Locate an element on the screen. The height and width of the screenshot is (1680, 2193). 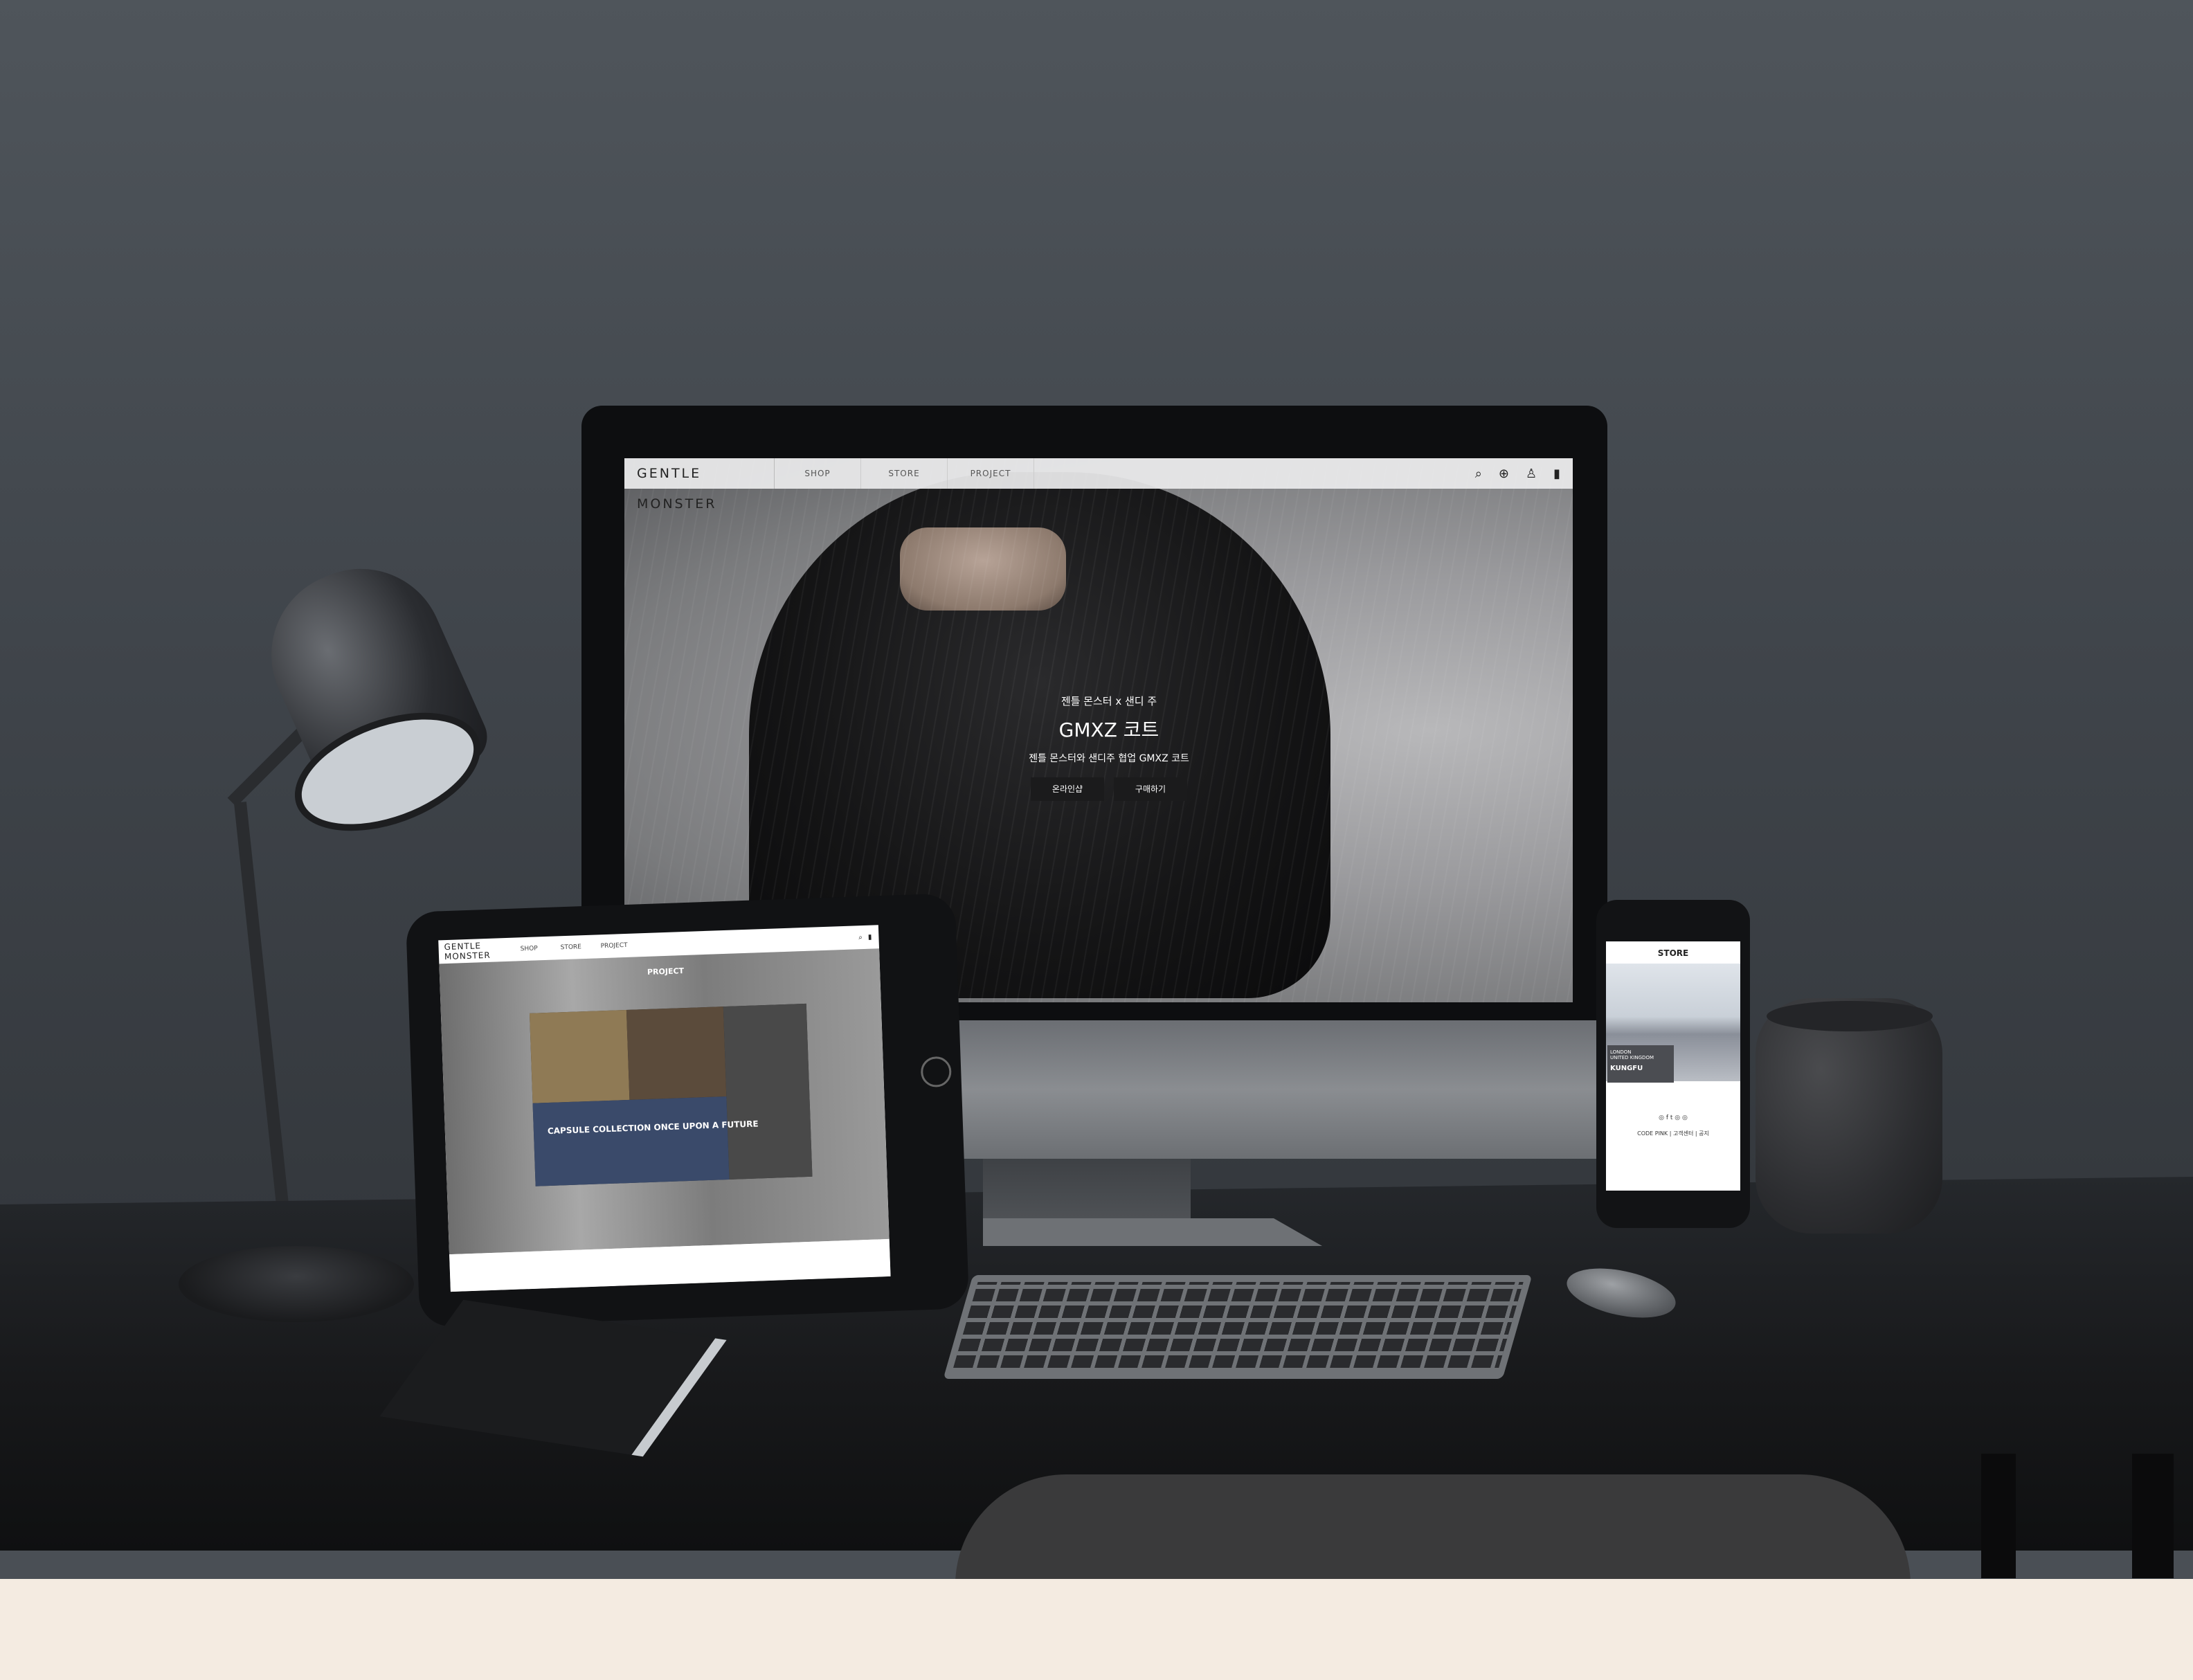
apple-logo-icon is located at coordinates (1139, 1087).